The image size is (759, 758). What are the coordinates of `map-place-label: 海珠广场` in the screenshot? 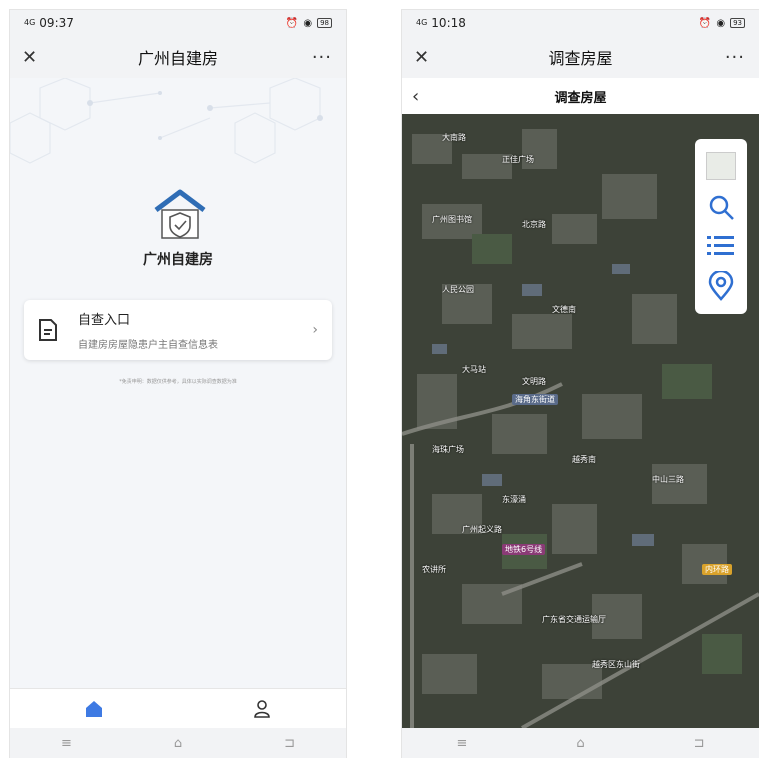 It's located at (448, 449).